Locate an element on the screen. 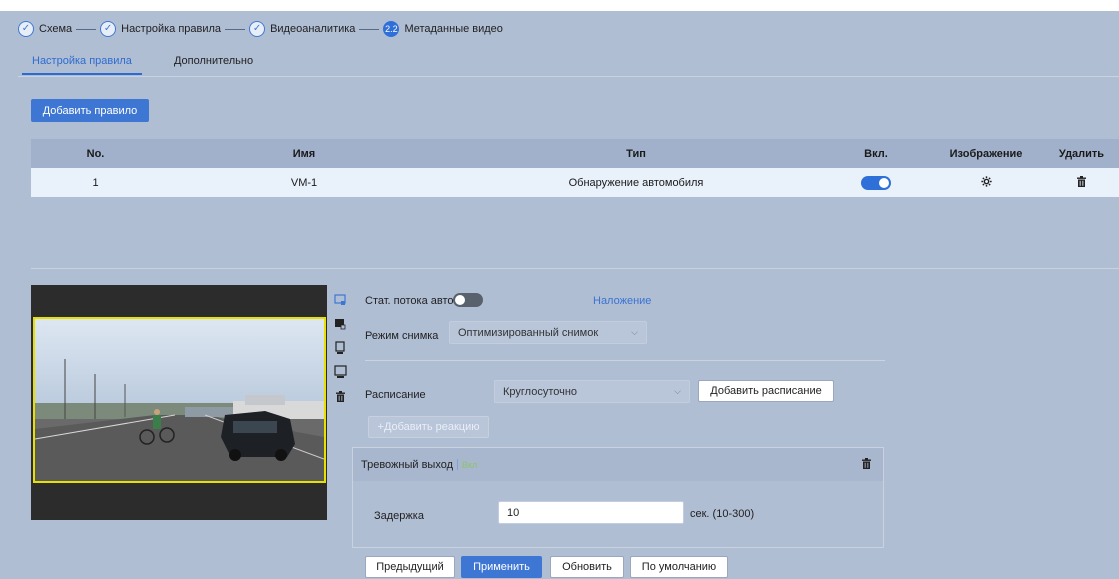  cell-delete is located at coordinates (1081, 182).